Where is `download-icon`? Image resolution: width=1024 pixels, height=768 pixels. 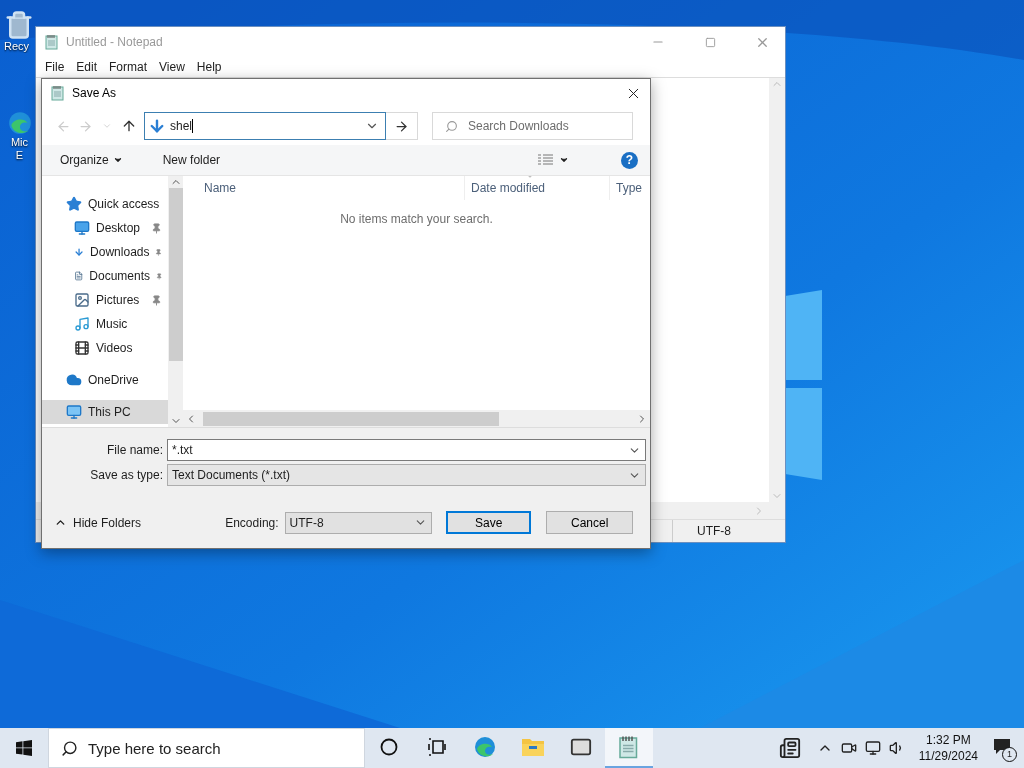
download-icon is located at coordinates (157, 126).